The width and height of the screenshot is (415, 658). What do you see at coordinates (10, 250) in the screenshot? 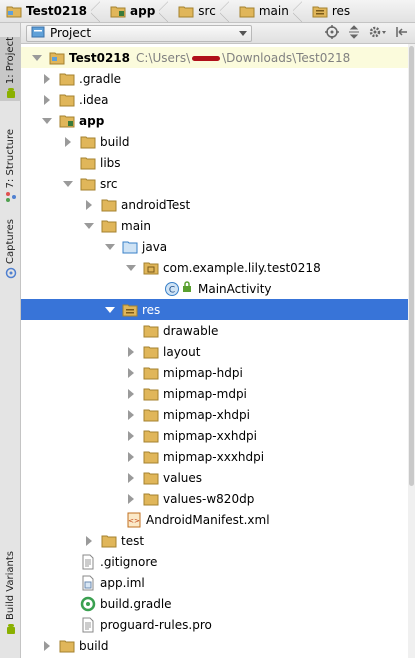
I see `tab-captures: Captures` at bounding box center [10, 250].